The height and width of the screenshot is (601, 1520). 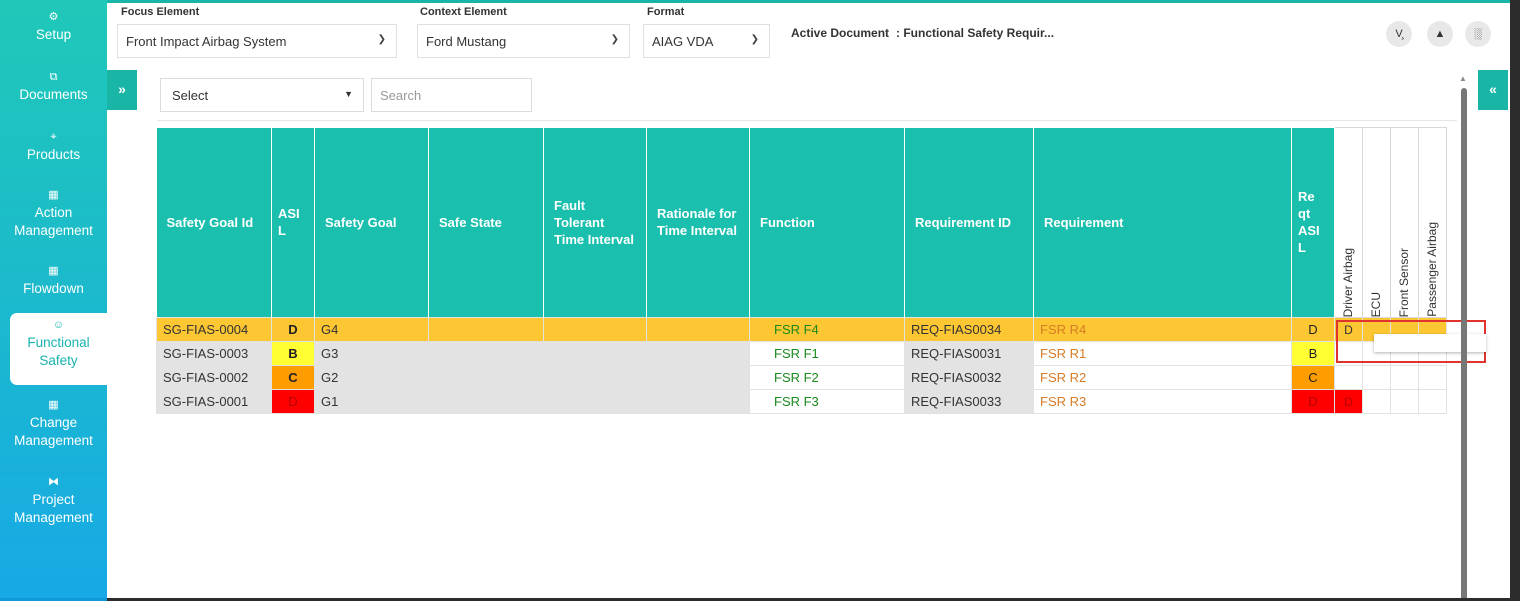 What do you see at coordinates (53, 17) in the screenshot?
I see `cogs-icon: ⚙` at bounding box center [53, 17].